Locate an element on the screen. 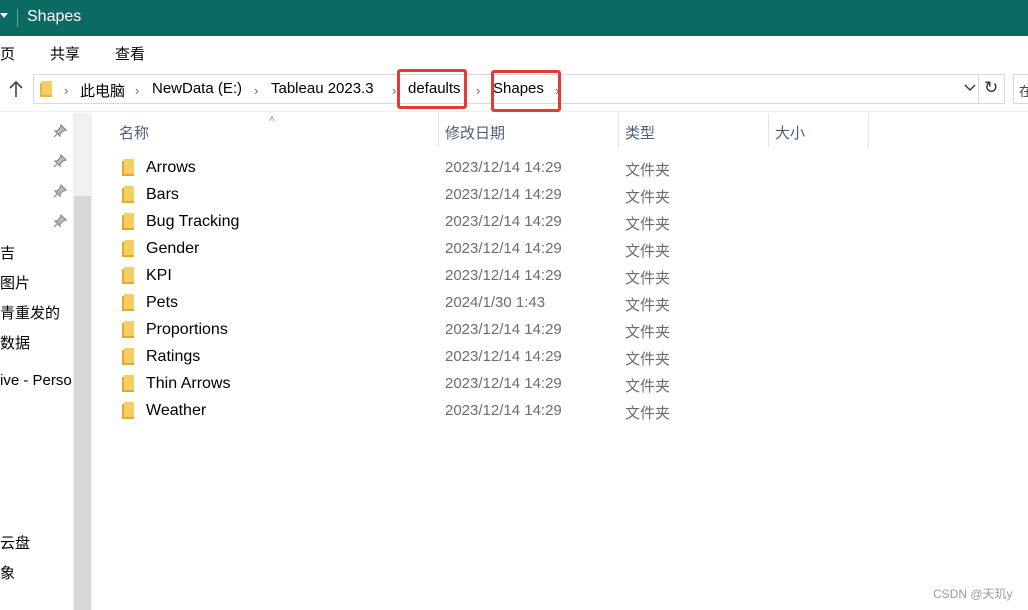 The image size is (1028, 610). refresh-button: ↻ is located at coordinates (992, 89).